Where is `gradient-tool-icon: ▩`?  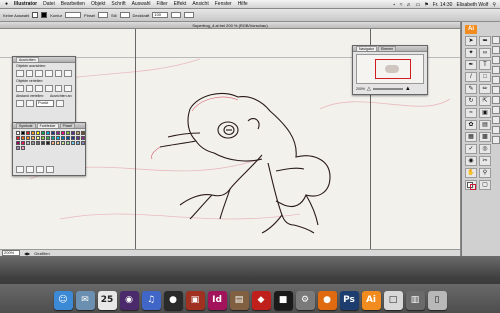
gradient-tool-icon: ▩ is located at coordinates (485, 137).